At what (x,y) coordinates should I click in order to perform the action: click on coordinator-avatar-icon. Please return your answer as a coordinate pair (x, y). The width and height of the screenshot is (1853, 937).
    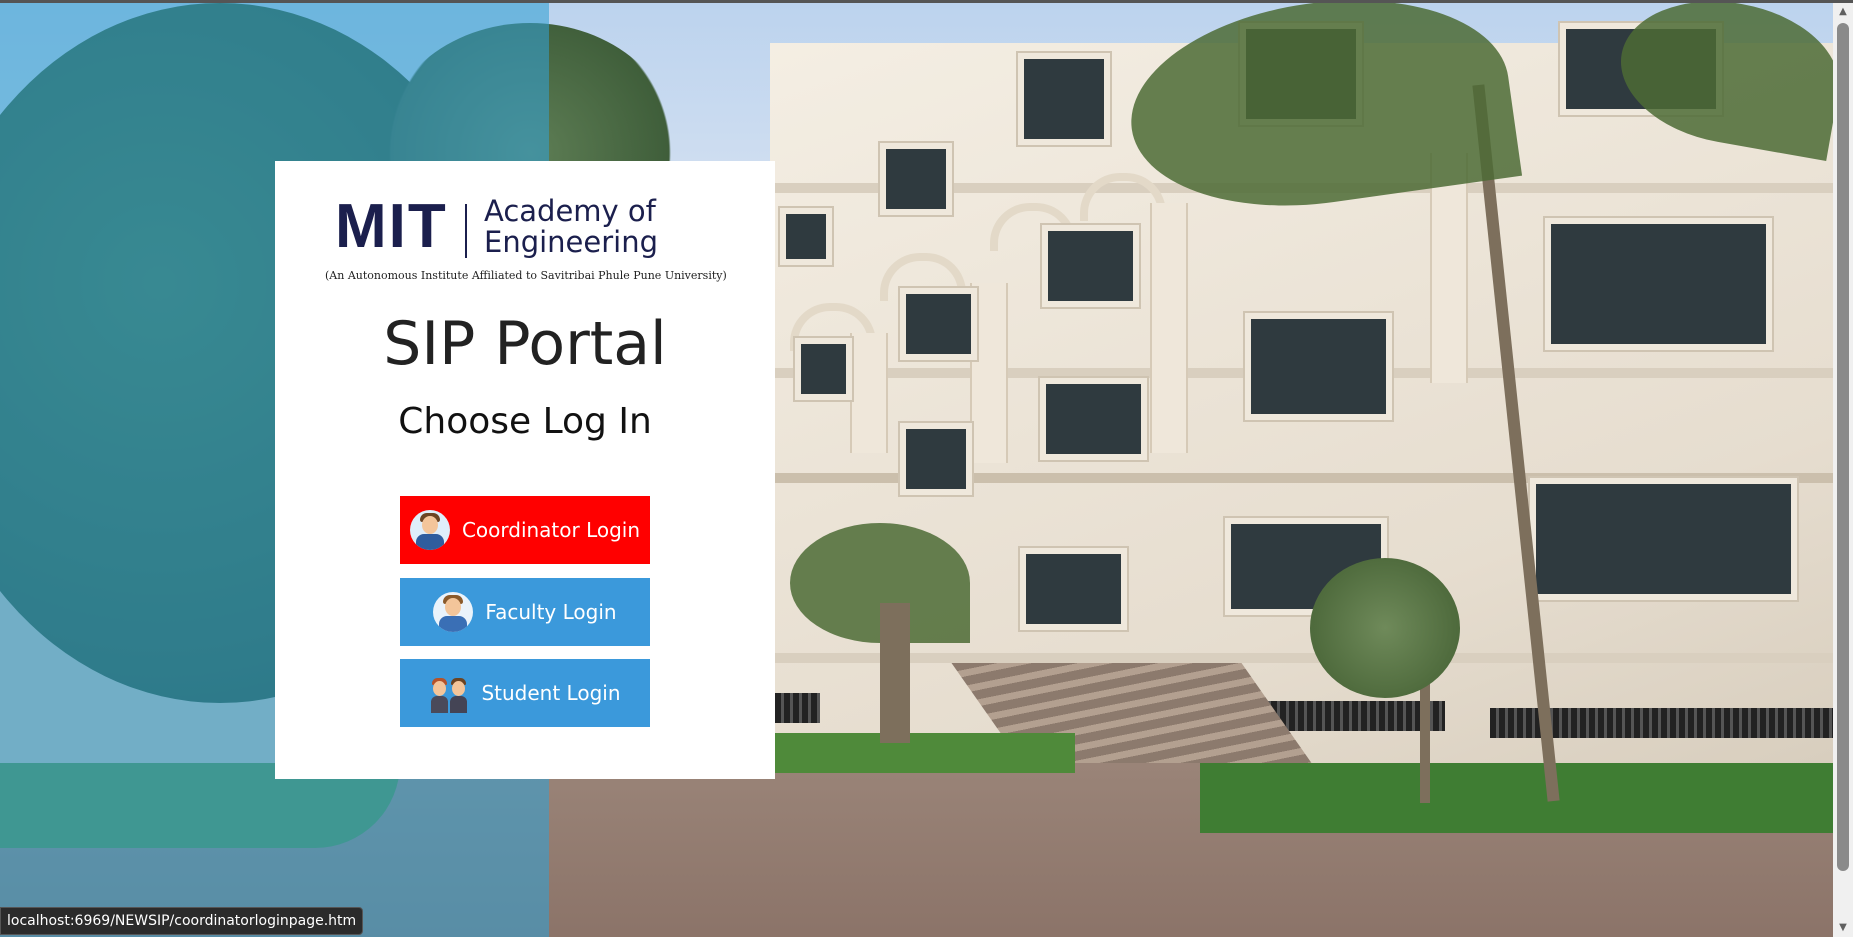
    Looking at the image, I should click on (429, 530).